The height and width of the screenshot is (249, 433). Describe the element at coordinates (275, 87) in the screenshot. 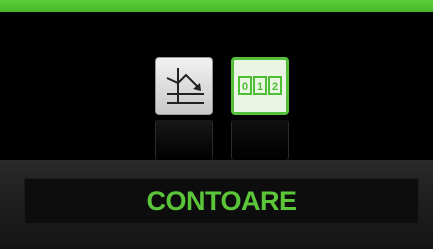

I see `counter-digit: 2` at that location.